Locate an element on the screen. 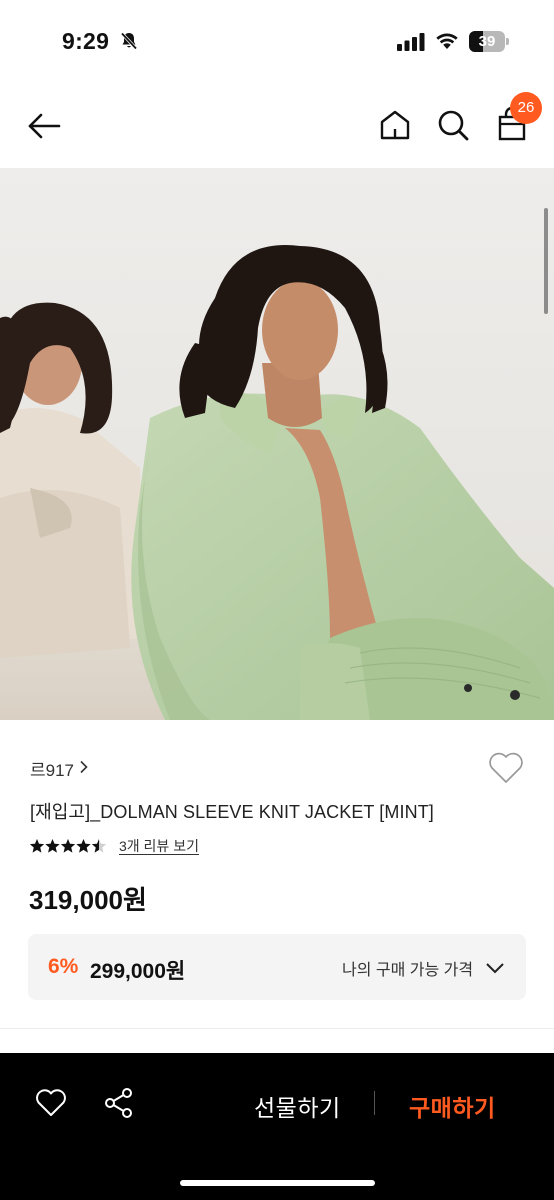  price-unit: 원 is located at coordinates (134, 900).